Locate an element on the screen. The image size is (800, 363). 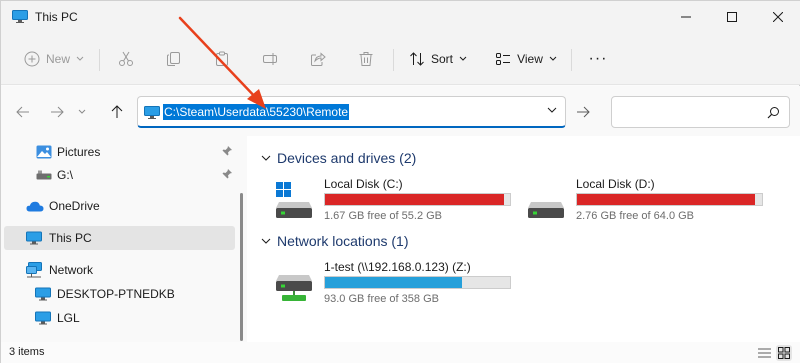
network-locations-header: Network locations (1) is located at coordinates (334, 241).